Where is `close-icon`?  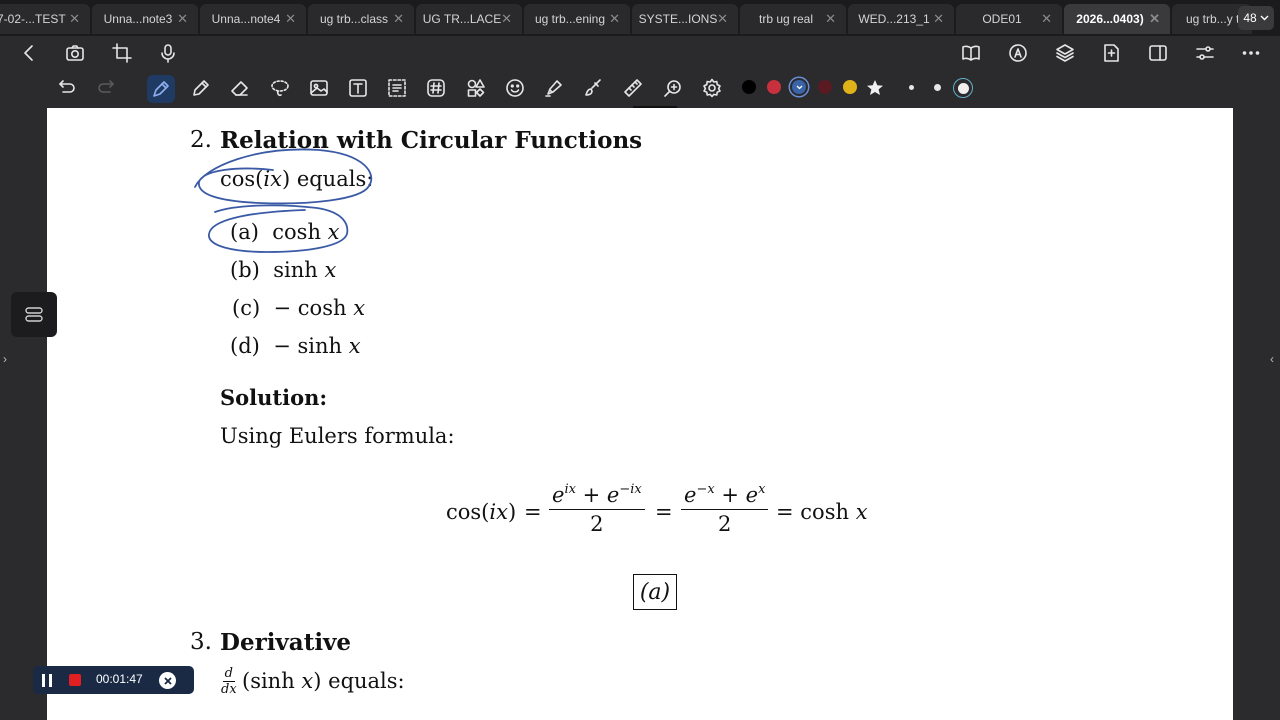 close-icon is located at coordinates (167, 680).